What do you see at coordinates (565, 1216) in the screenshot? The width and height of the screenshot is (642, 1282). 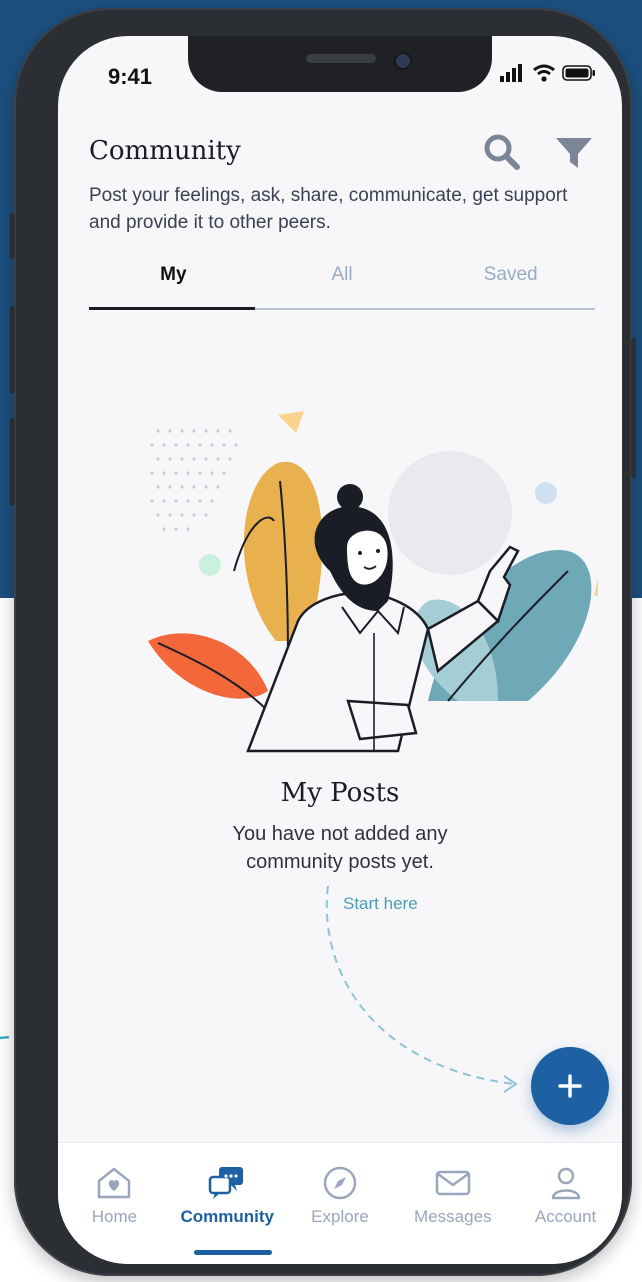 I see `nav-label-account: Account` at bounding box center [565, 1216].